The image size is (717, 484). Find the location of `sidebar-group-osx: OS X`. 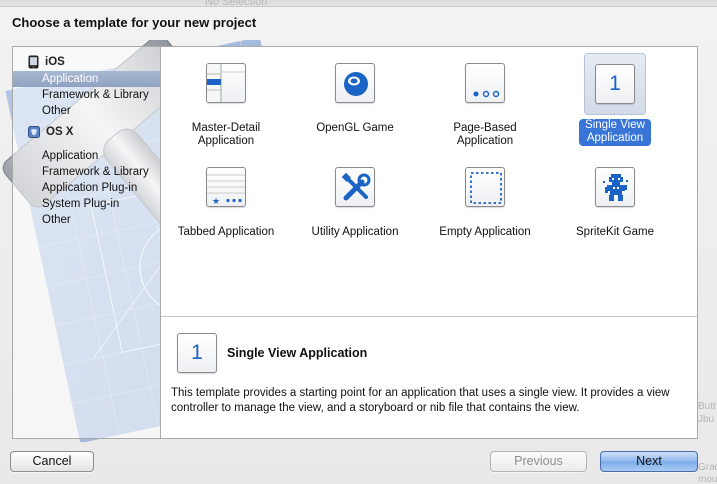

sidebar-group-osx: OS X is located at coordinates (86, 131).